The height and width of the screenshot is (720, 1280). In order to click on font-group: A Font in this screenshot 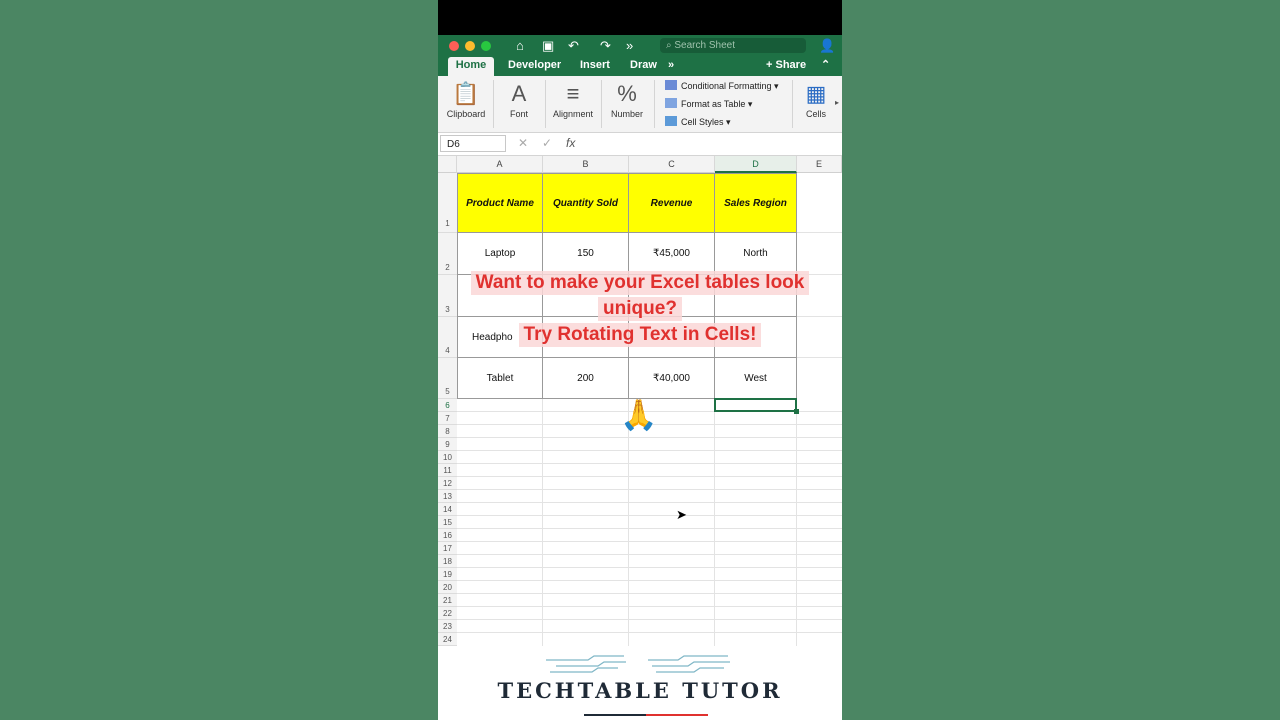, I will do `click(519, 99)`.